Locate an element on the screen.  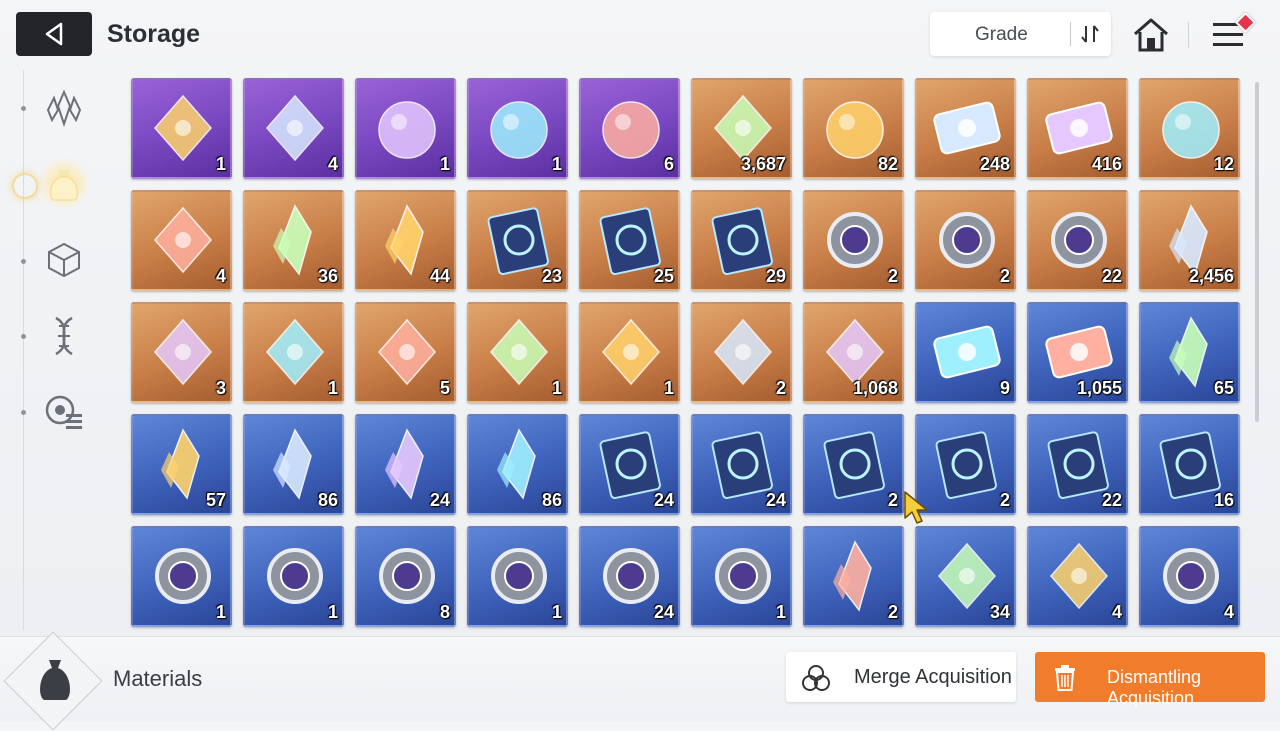
silver-core-icon is located at coordinates (407, 130).